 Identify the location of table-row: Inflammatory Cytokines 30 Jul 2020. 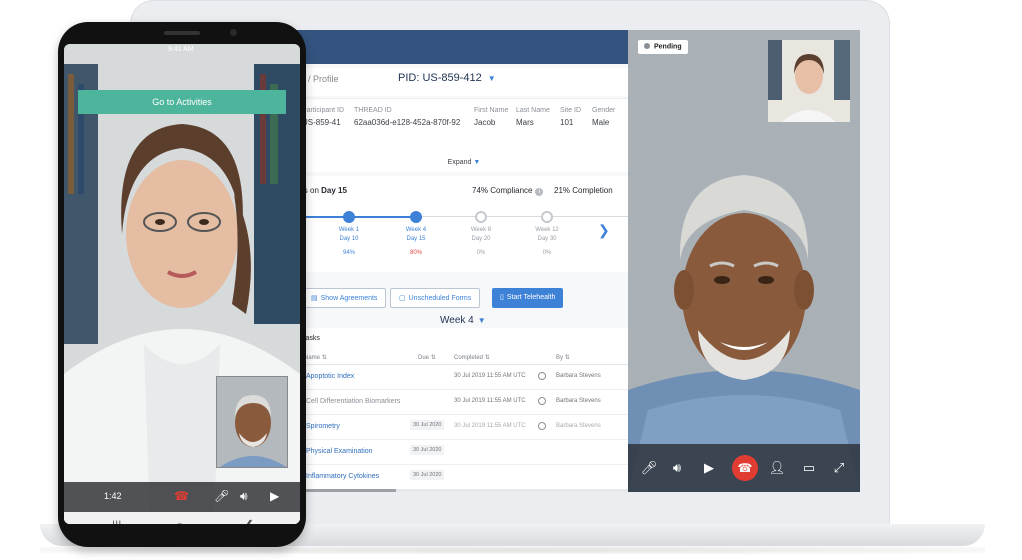
(464, 477).